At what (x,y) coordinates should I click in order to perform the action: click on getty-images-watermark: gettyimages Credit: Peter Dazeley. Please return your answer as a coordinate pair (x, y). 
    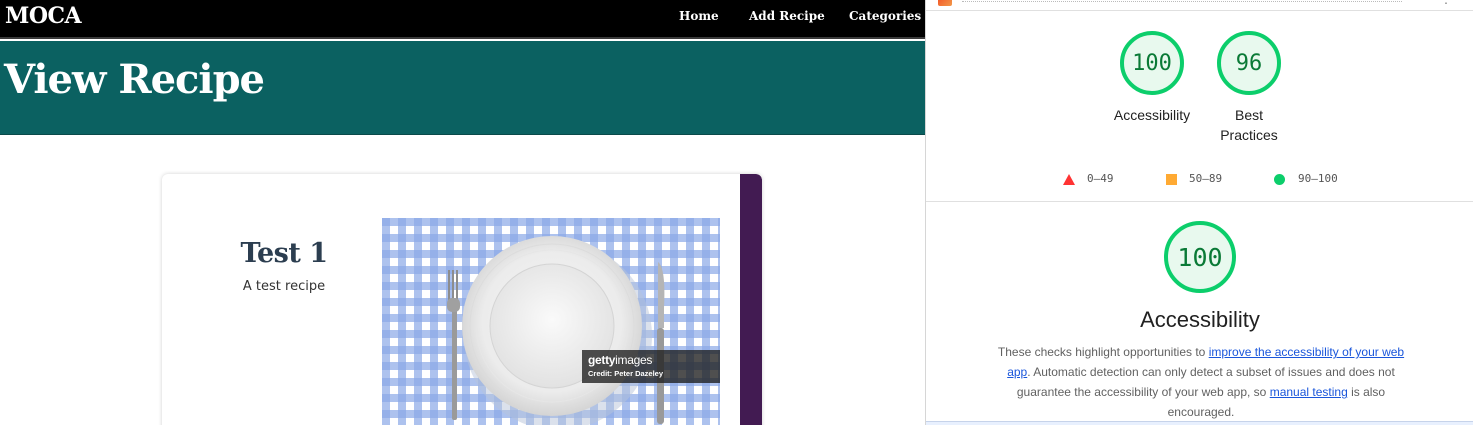
    Looking at the image, I should click on (651, 366).